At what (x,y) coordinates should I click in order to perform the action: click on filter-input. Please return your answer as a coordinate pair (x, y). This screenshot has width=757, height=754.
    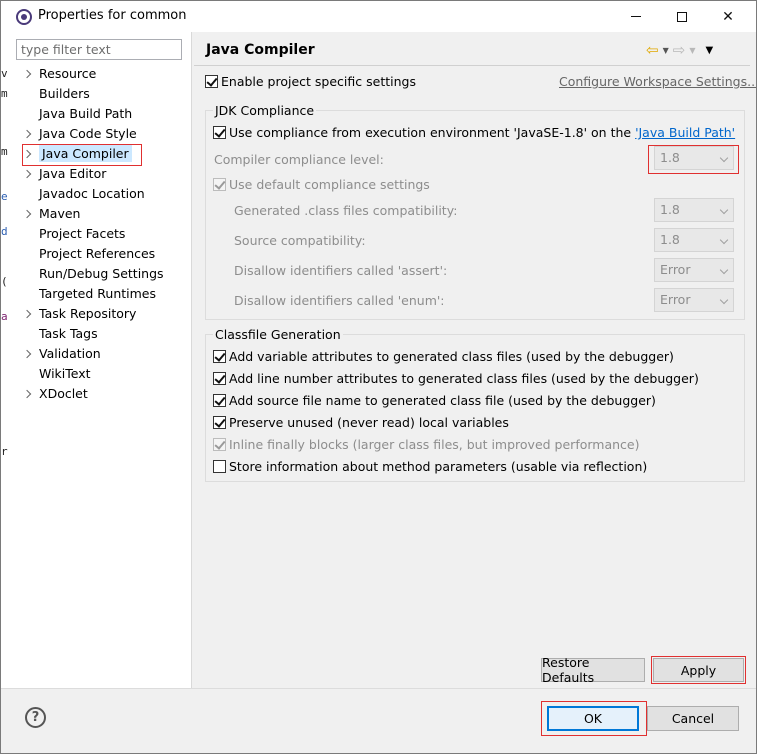
    Looking at the image, I should click on (99, 49).